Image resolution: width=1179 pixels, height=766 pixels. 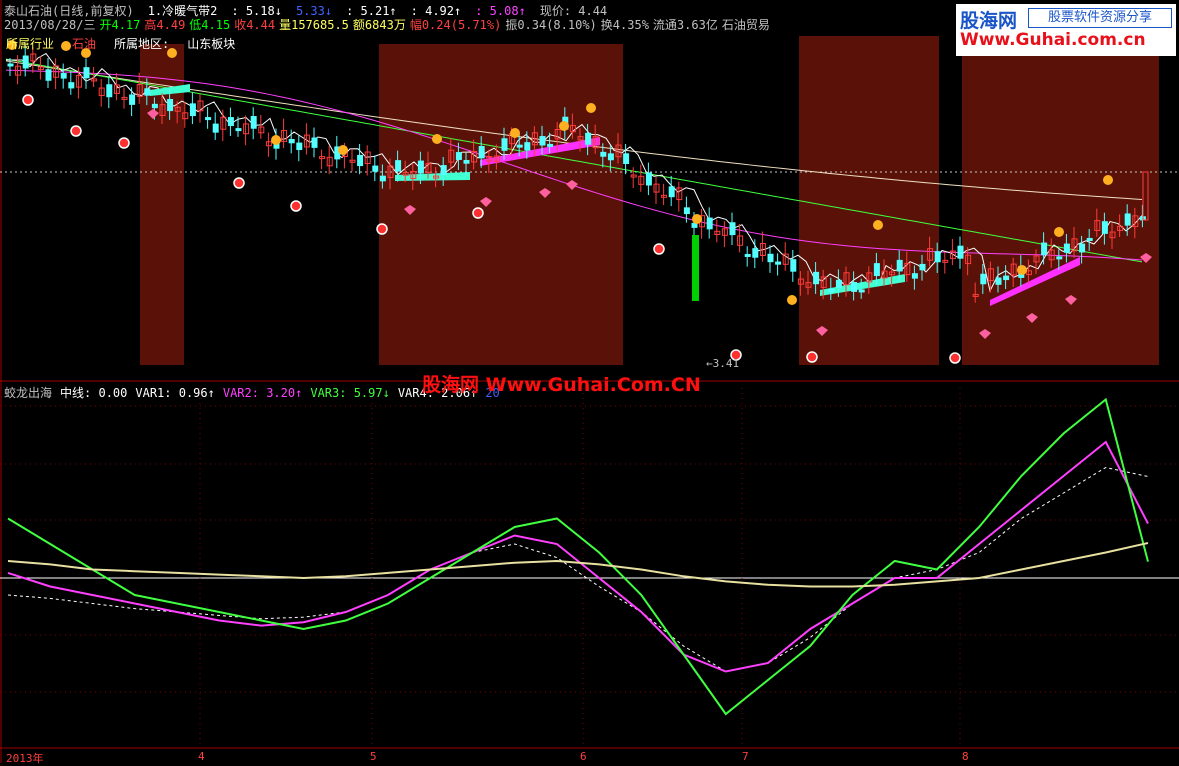 What do you see at coordinates (255, 25) in the screenshot?
I see `header.line2-segment: 收4.44` at bounding box center [255, 25].